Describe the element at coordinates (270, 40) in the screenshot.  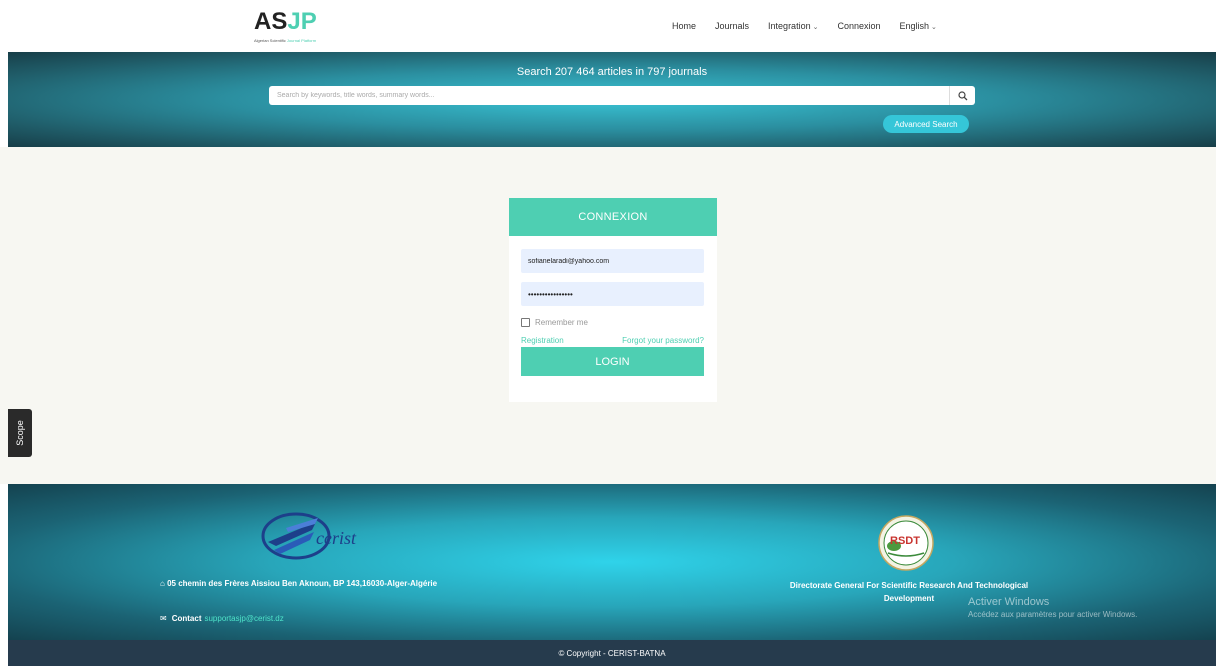
I see `tagline-prefix: Algerian Scientific` at that location.